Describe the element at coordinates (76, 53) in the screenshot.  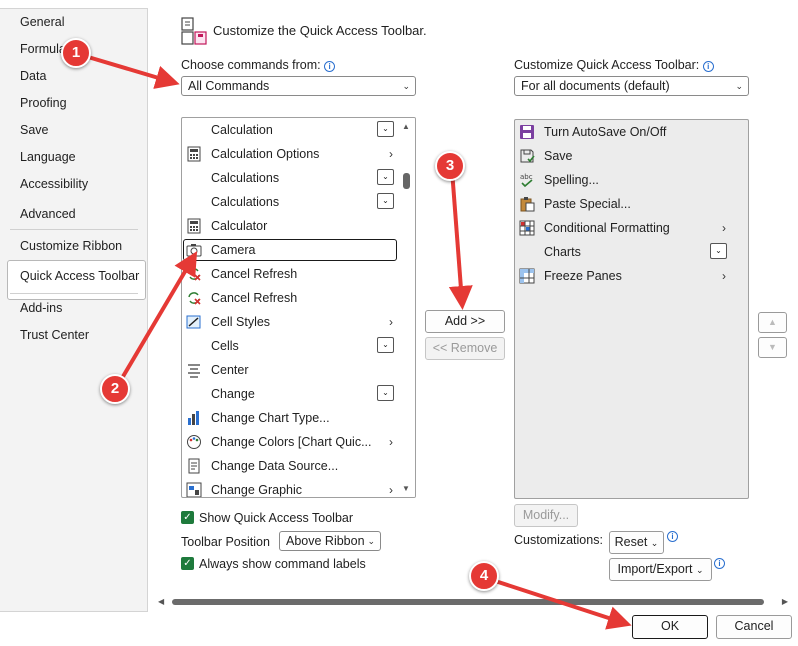
I see `annotation-marker-1: 1` at that location.